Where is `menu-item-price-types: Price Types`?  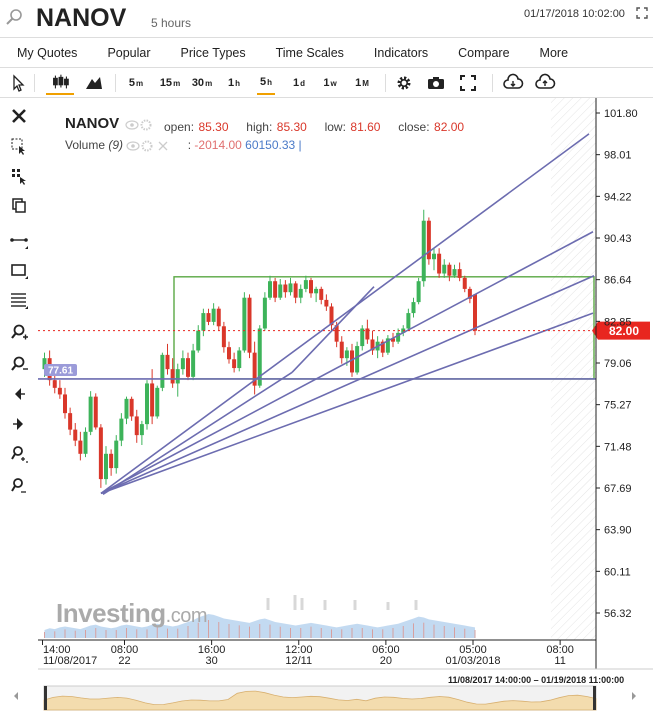
menu-item-price-types: Price Types is located at coordinates (213, 52).